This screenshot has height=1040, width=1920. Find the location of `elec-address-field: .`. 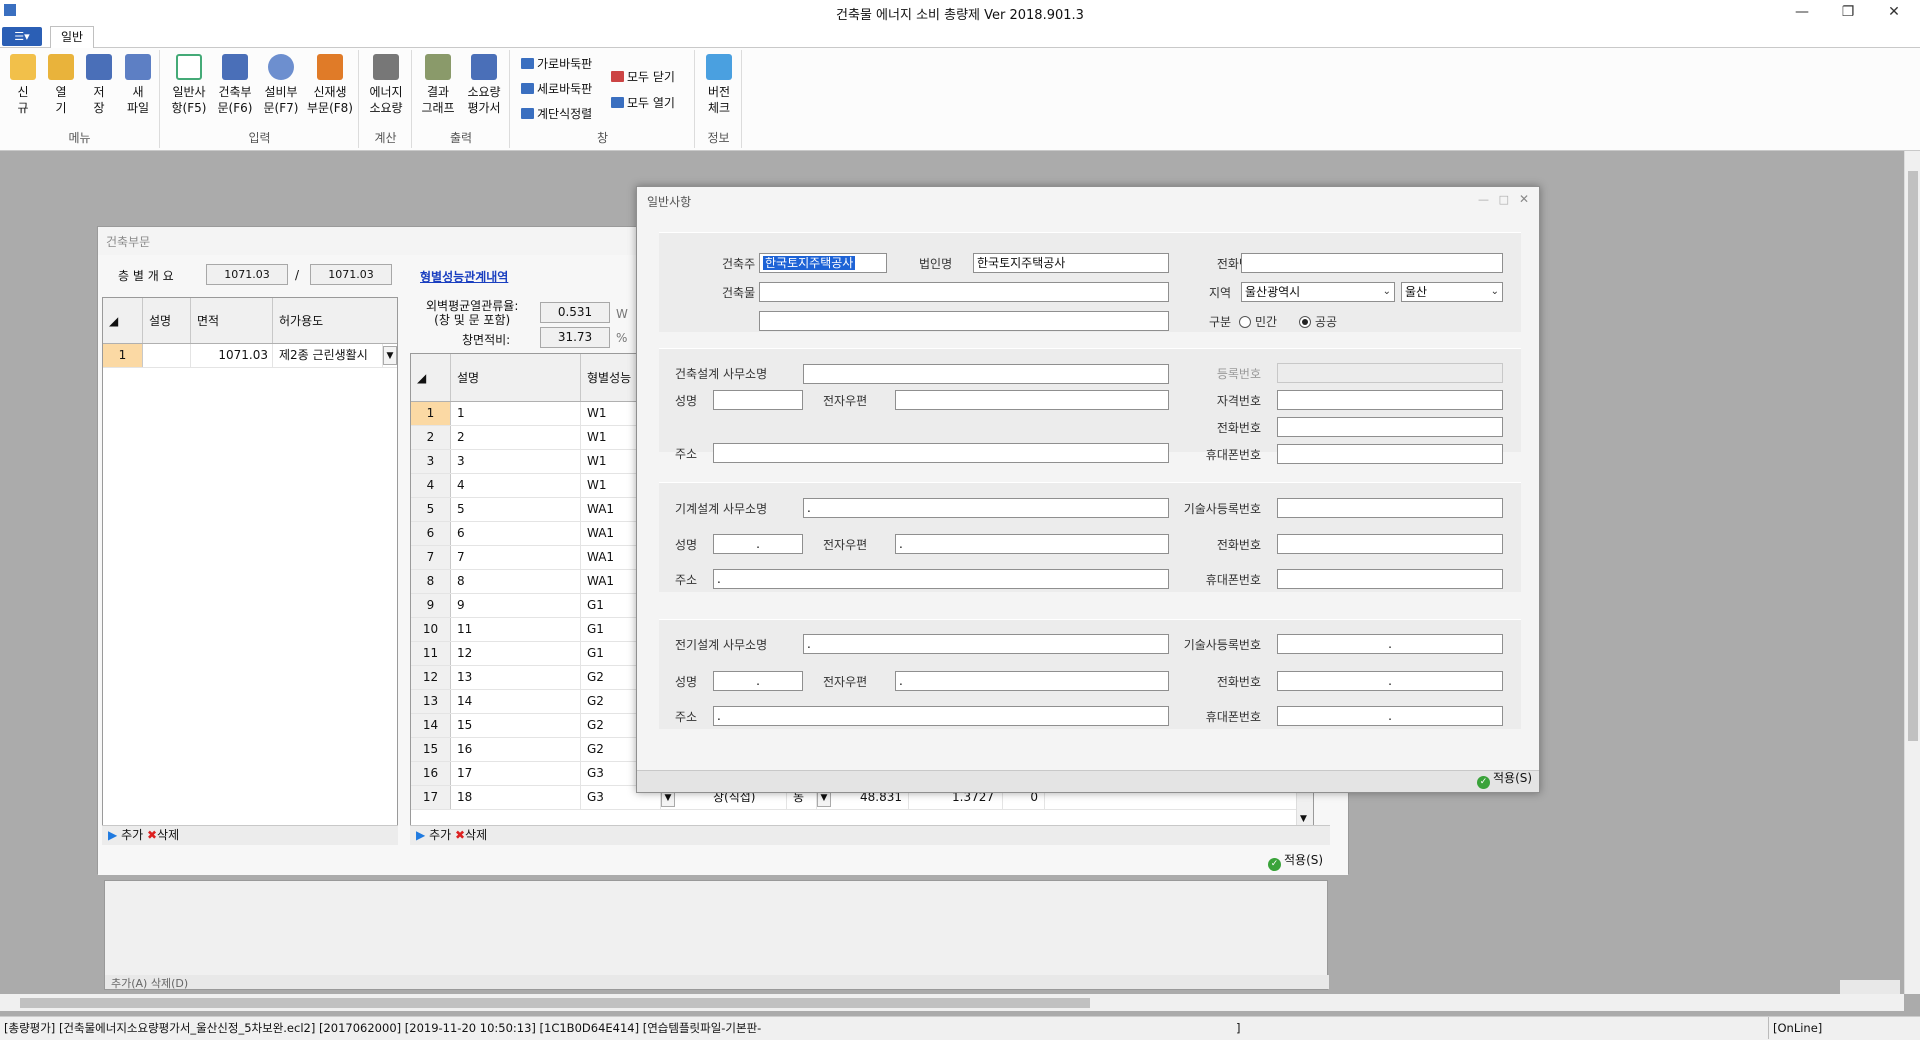

elec-address-field: . is located at coordinates (941, 716).